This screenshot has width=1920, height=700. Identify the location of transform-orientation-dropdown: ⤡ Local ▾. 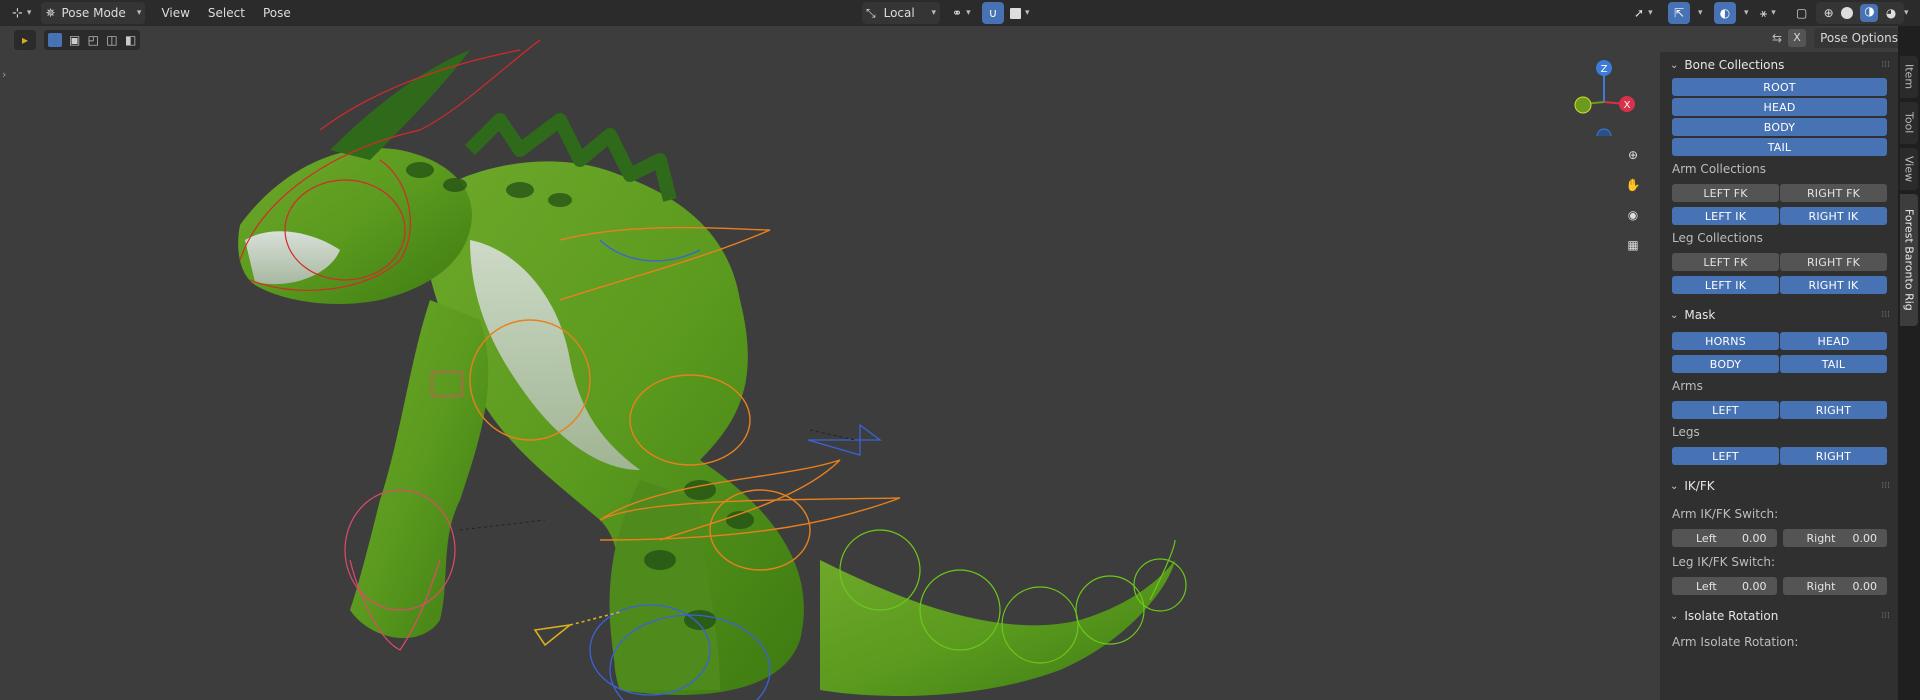
(901, 13).